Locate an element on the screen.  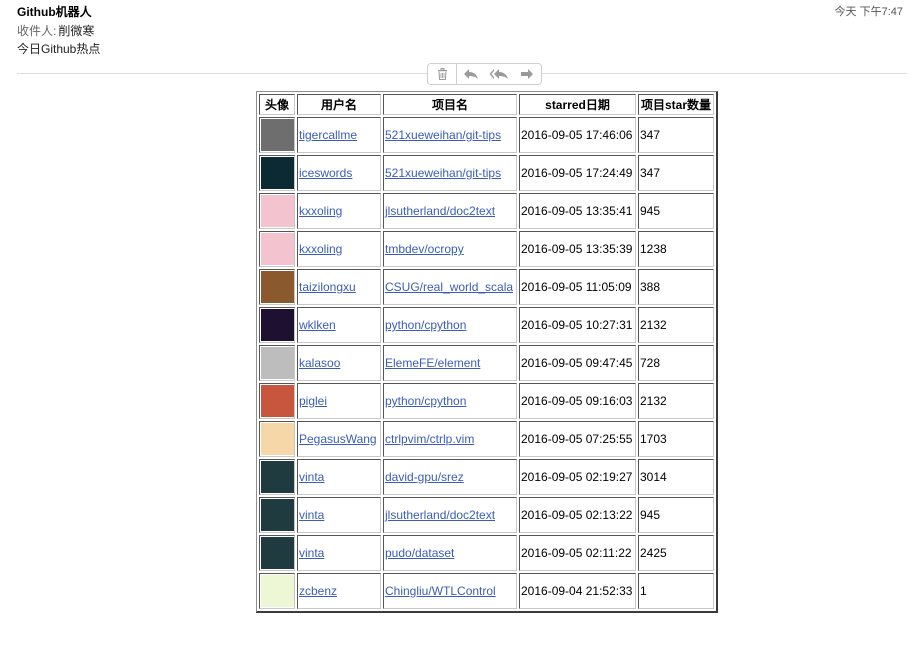
starred-date-cell: 2016-09-04 21:52:33 is located at coordinates (577, 591).